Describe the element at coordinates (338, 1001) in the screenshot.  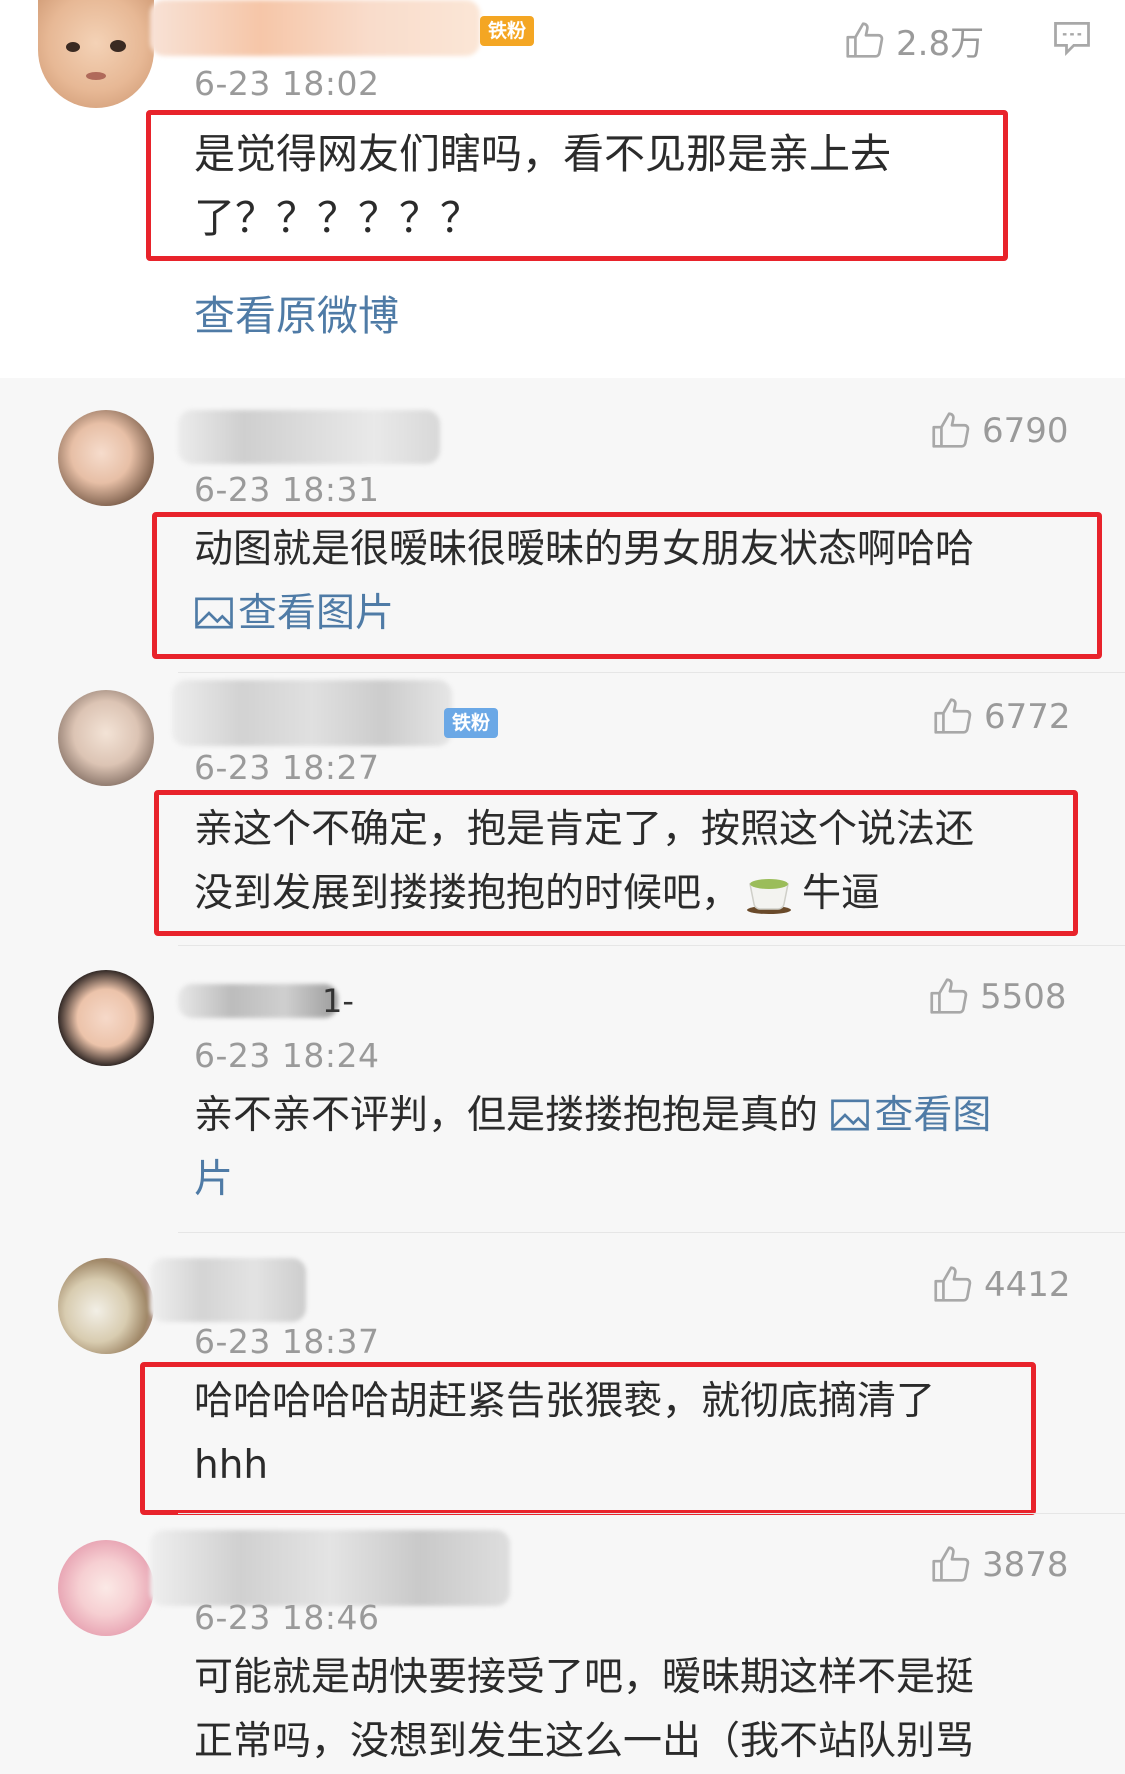
I see `username-tail: 1-` at that location.